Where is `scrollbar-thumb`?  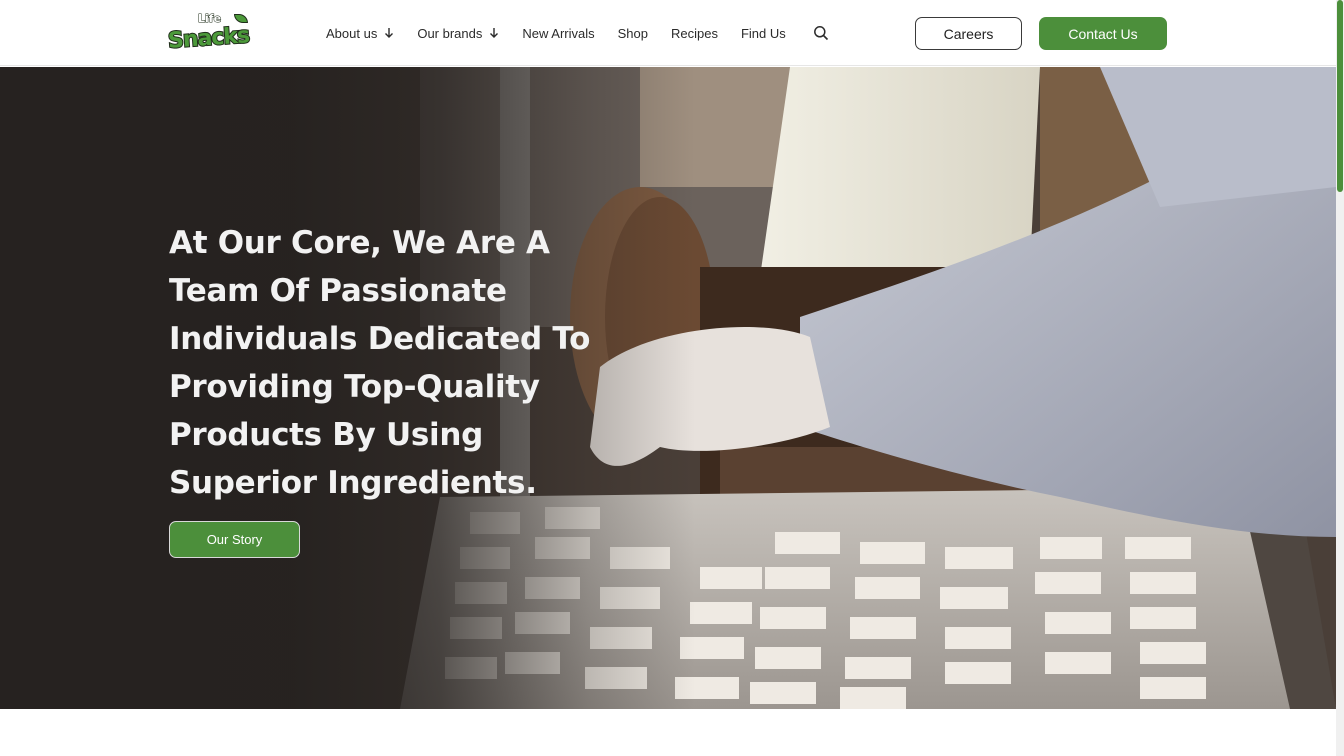
scrollbar-thumb is located at coordinates (1340, 96).